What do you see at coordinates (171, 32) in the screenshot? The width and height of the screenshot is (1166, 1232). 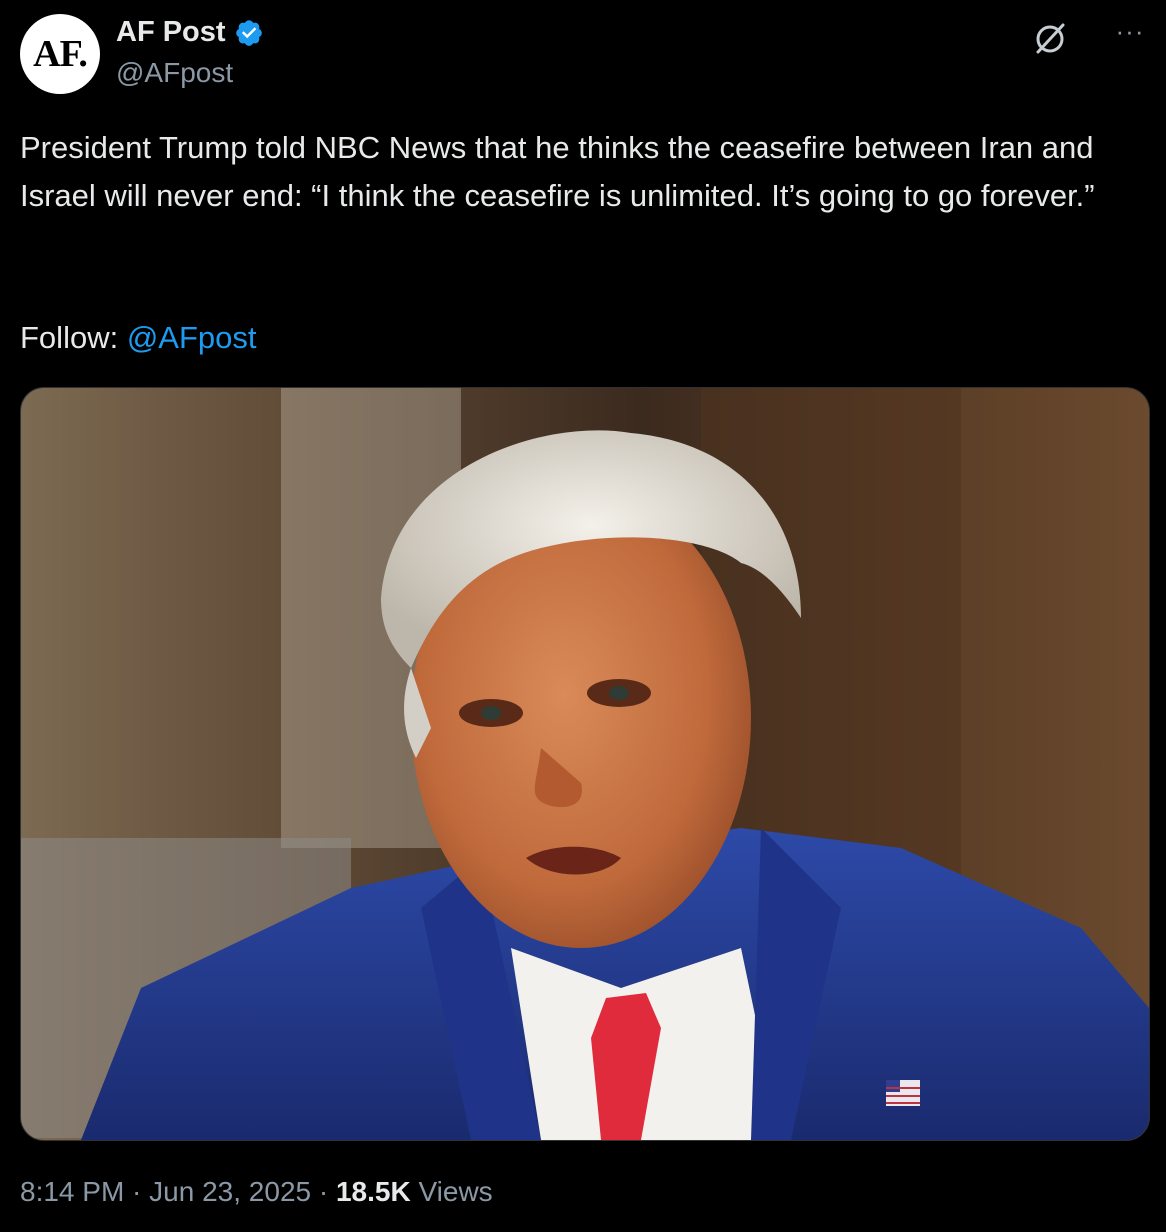 I see `display-name: AF Post` at bounding box center [171, 32].